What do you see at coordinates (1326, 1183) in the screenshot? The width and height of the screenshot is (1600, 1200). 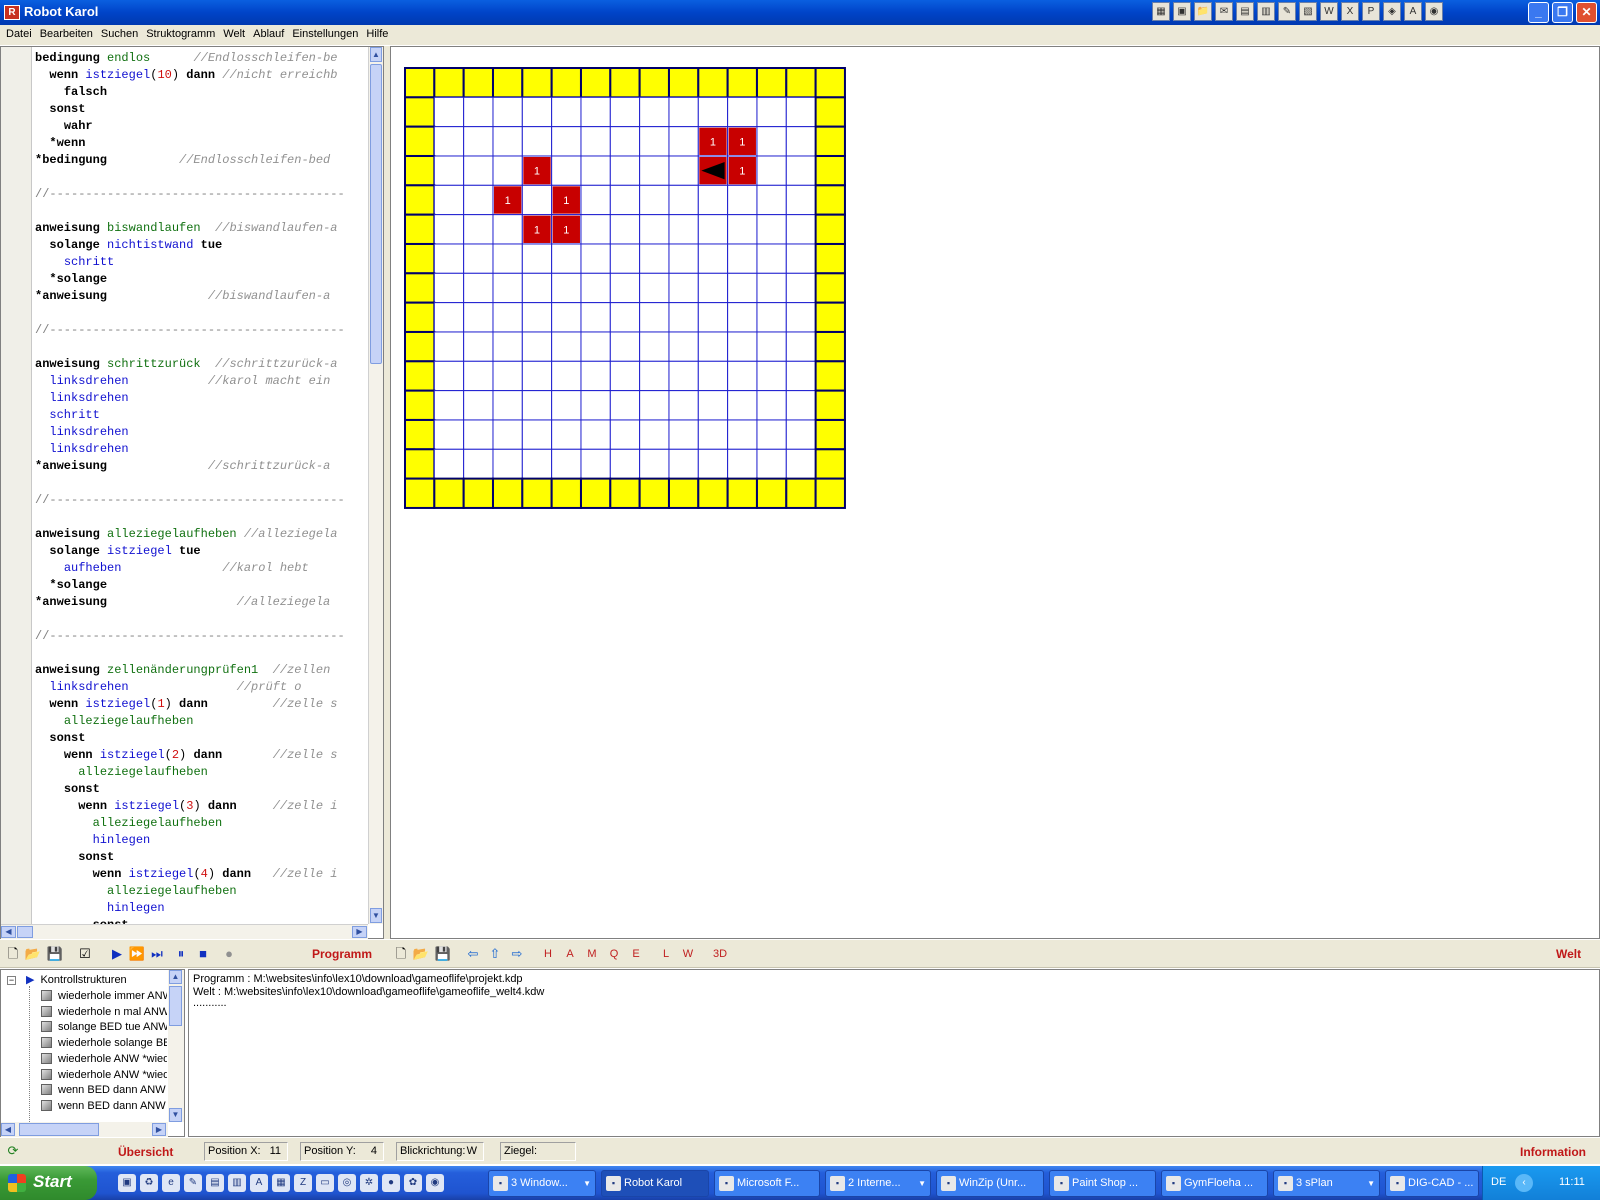 I see `task-button: ▪ 3 sPlan ▼` at bounding box center [1326, 1183].